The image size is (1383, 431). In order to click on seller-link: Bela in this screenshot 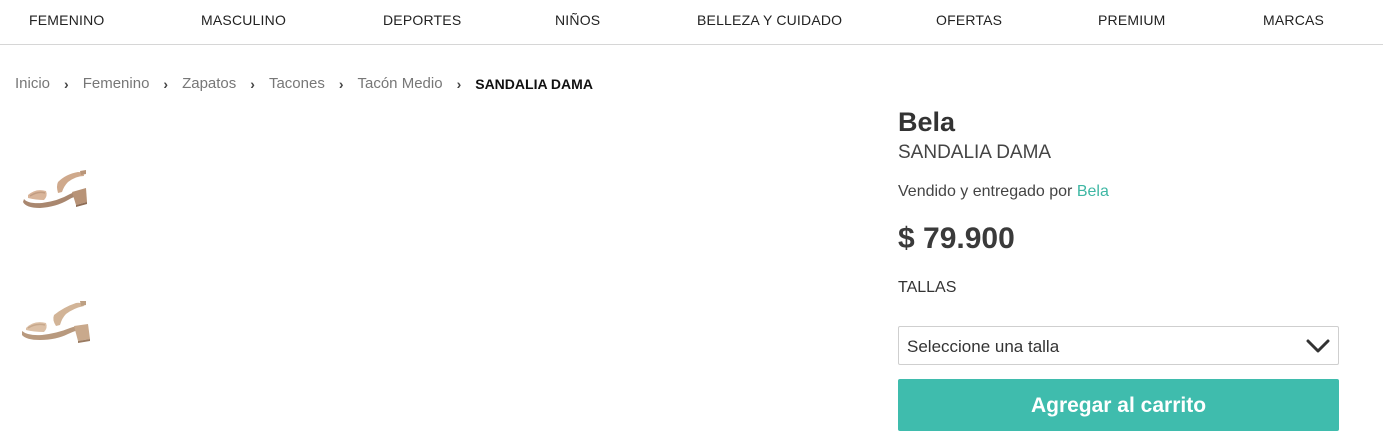, I will do `click(1093, 191)`.